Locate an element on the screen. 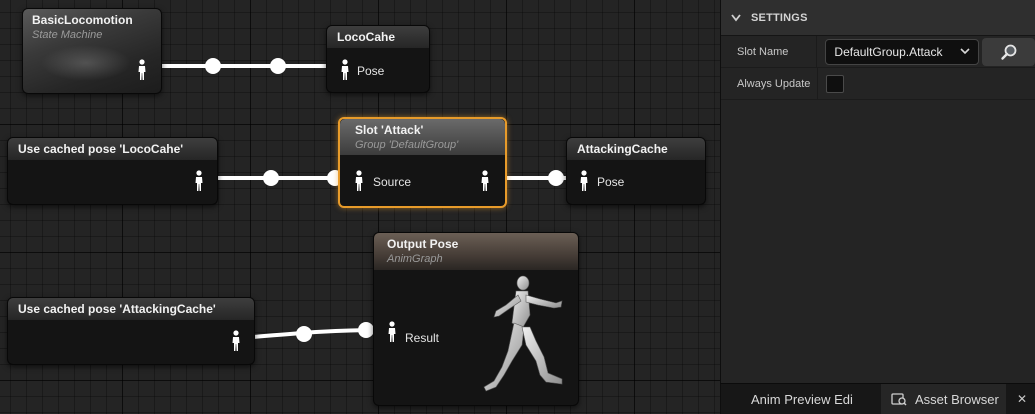 The image size is (1035, 414). always-update-row: Always Update is located at coordinates (878, 84).